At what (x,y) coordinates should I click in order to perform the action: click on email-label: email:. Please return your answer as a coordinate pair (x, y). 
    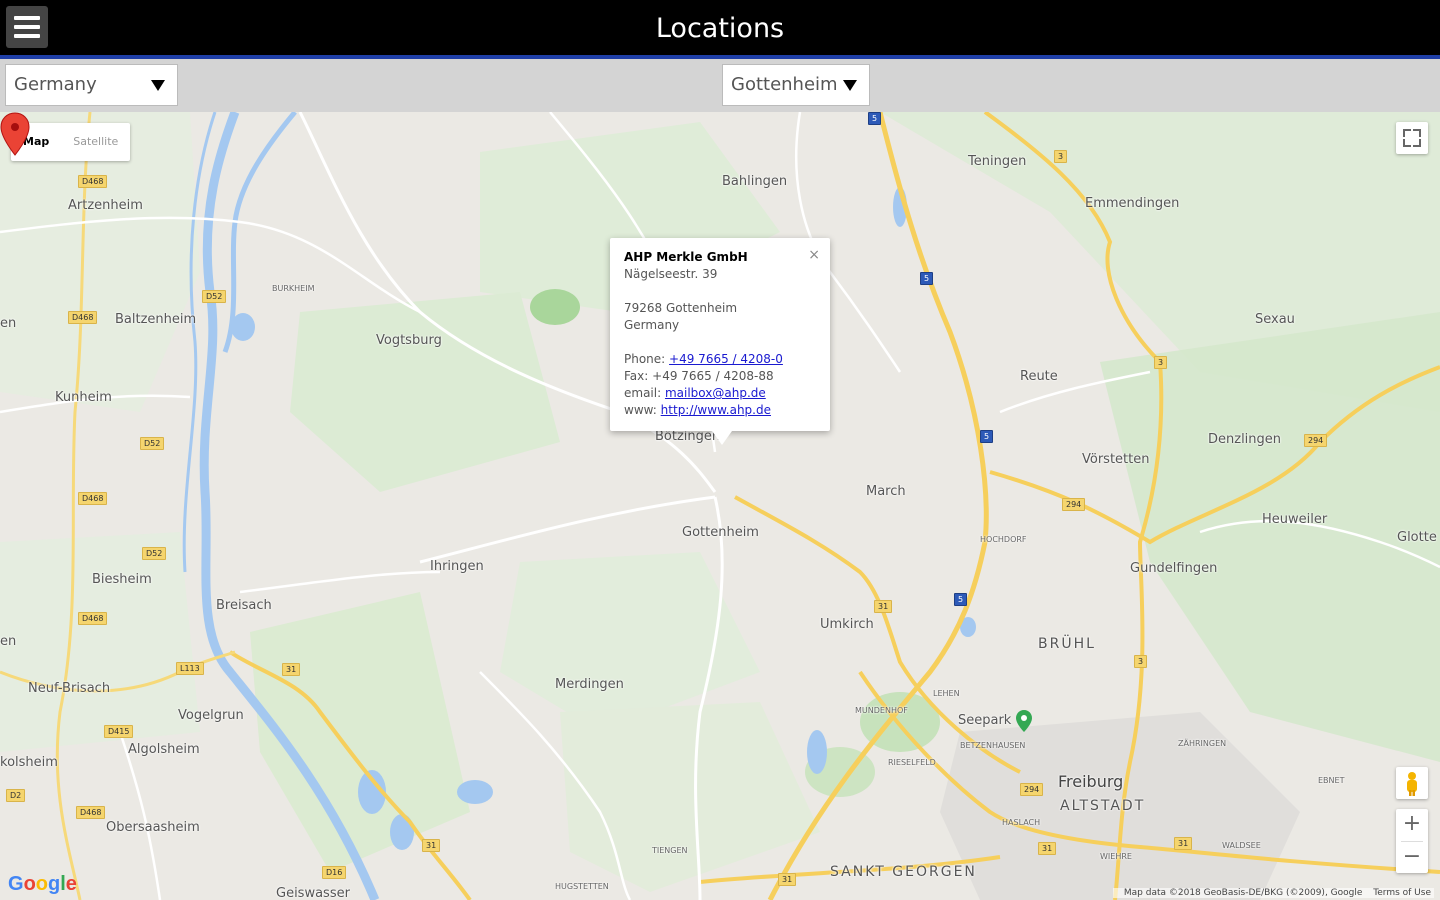
    Looking at the image, I should click on (643, 393).